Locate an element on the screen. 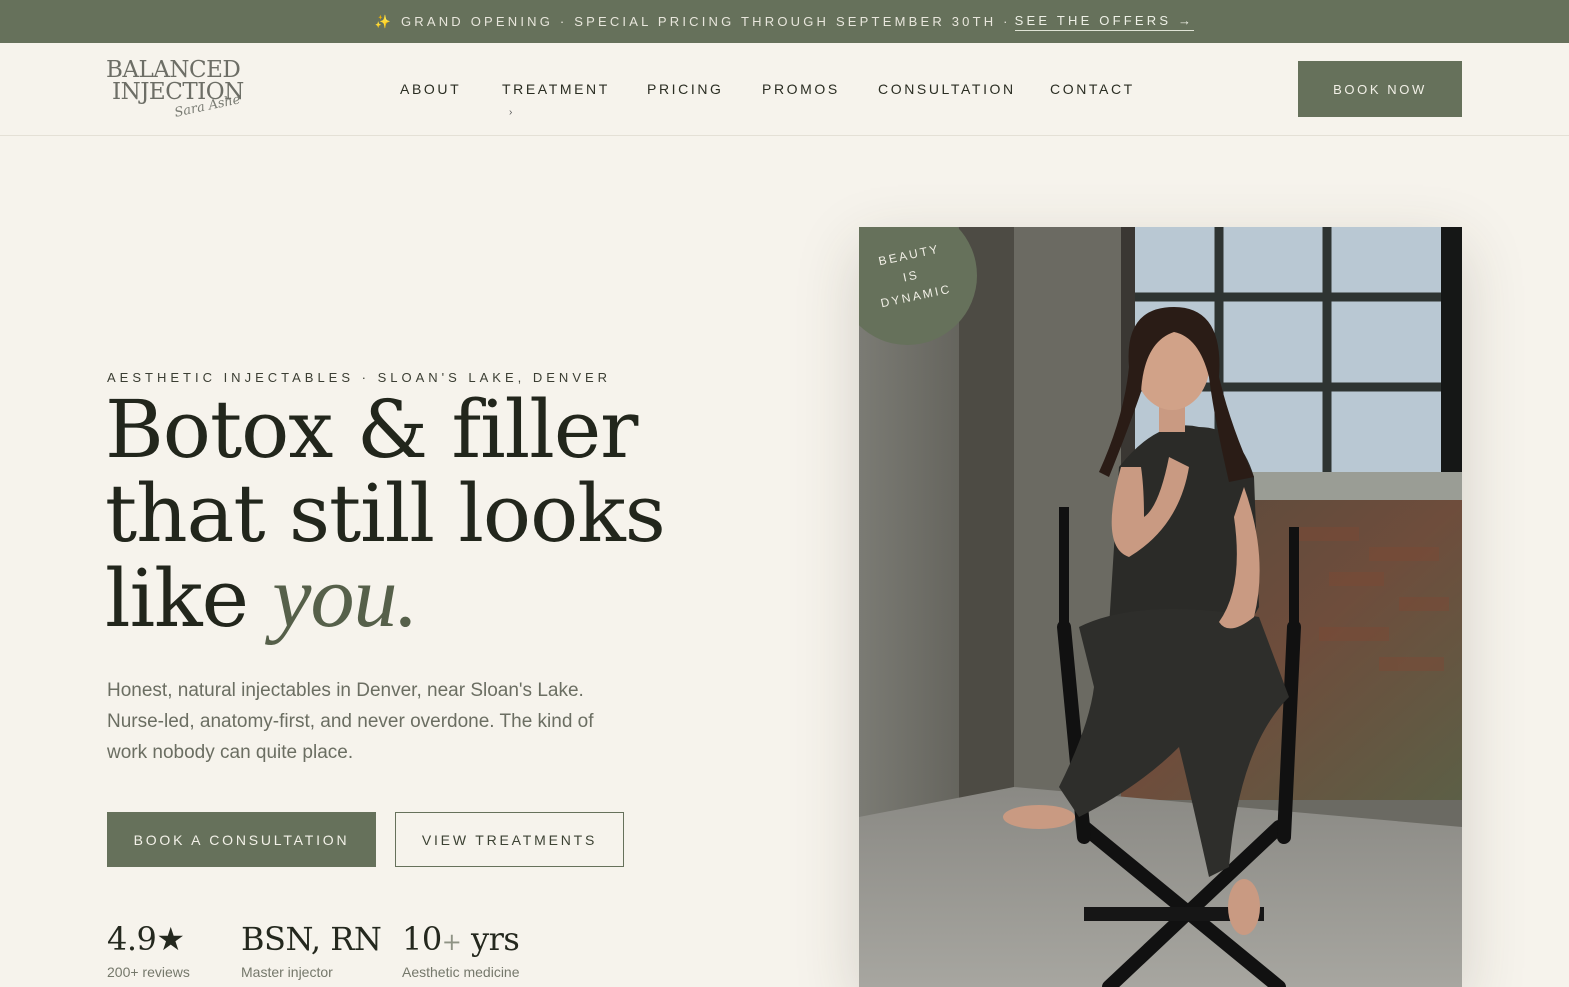  chevron-down-icon: › is located at coordinates (510, 112).